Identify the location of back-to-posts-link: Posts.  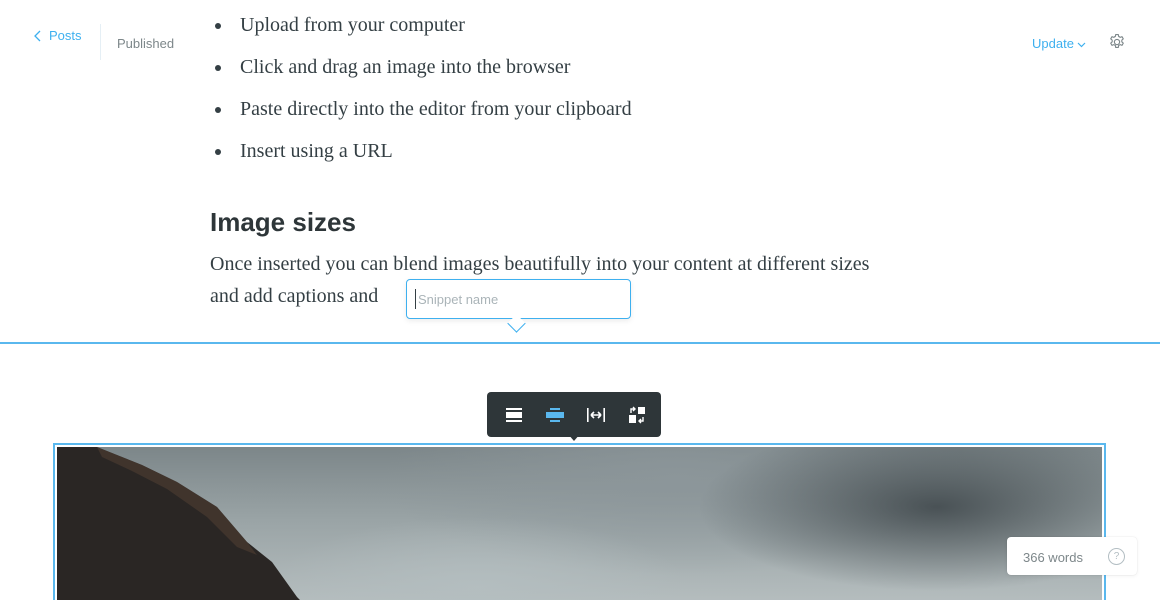
(58, 35).